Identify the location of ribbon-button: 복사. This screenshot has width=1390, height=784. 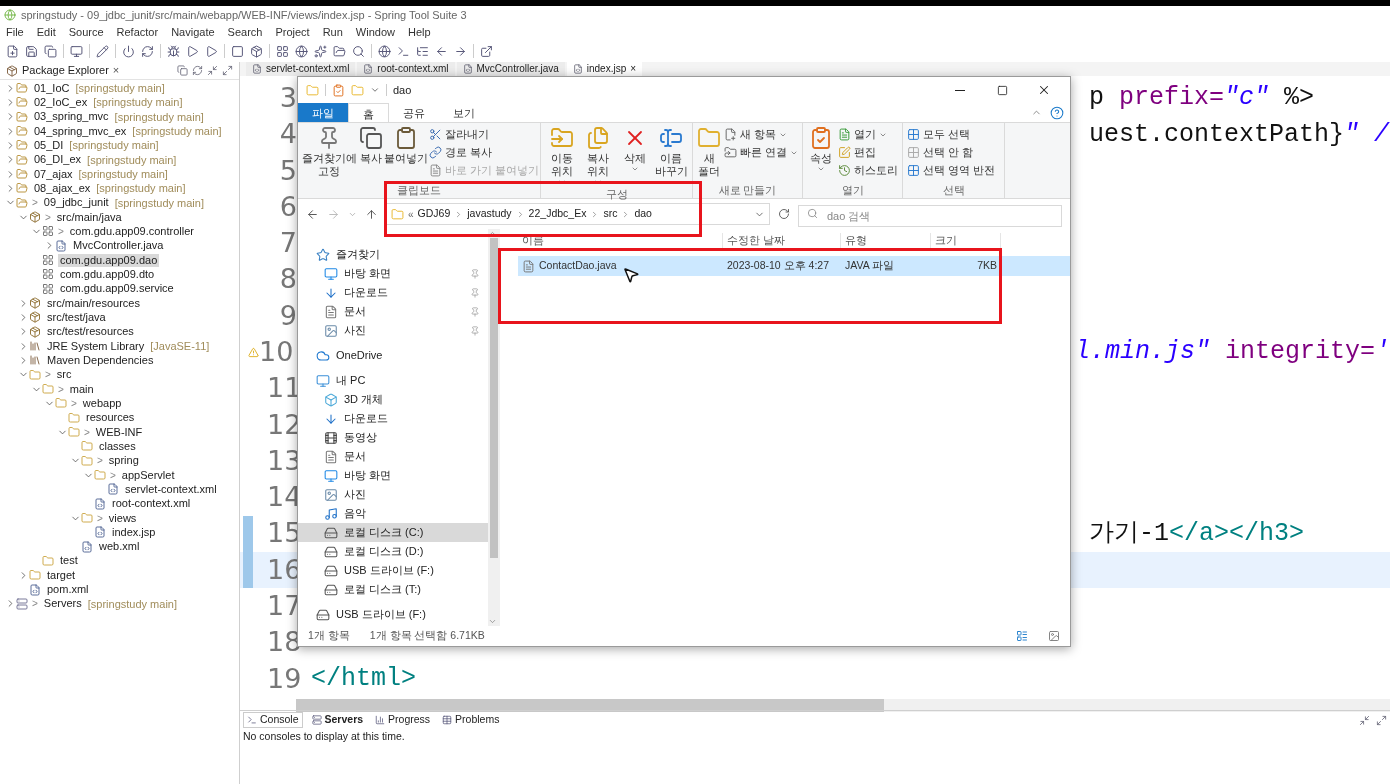
(371, 145).